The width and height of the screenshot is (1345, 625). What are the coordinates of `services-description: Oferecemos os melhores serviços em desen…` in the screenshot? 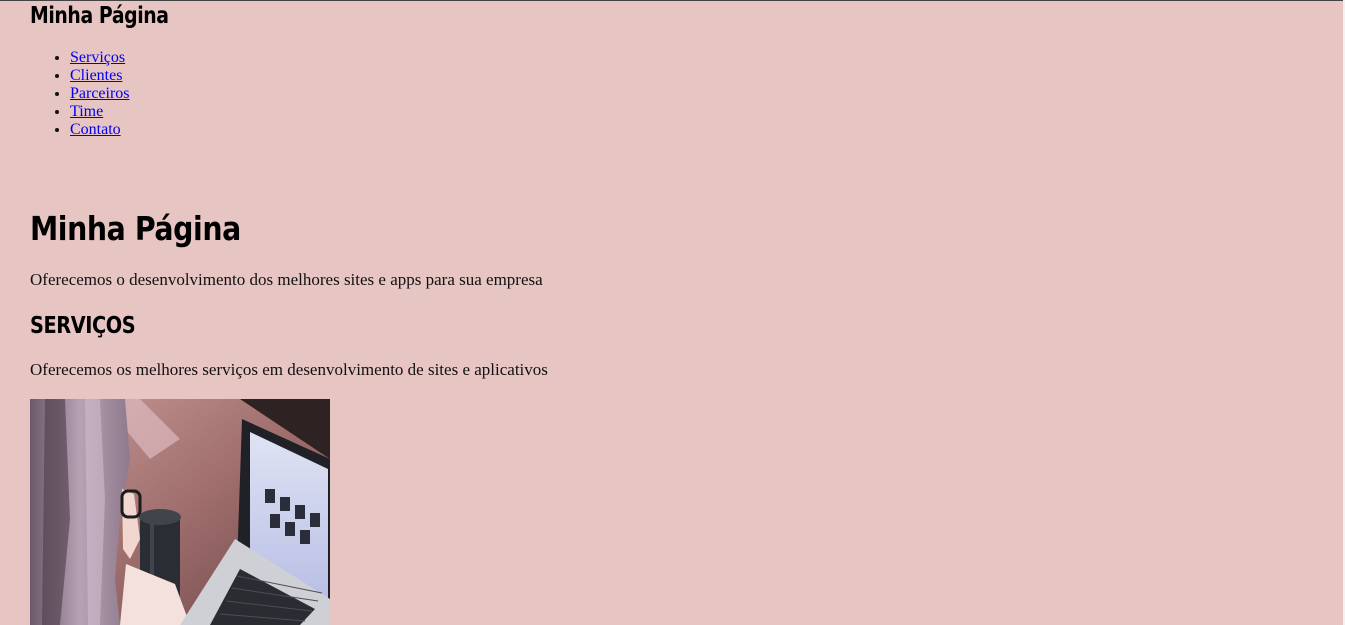 It's located at (289, 369).